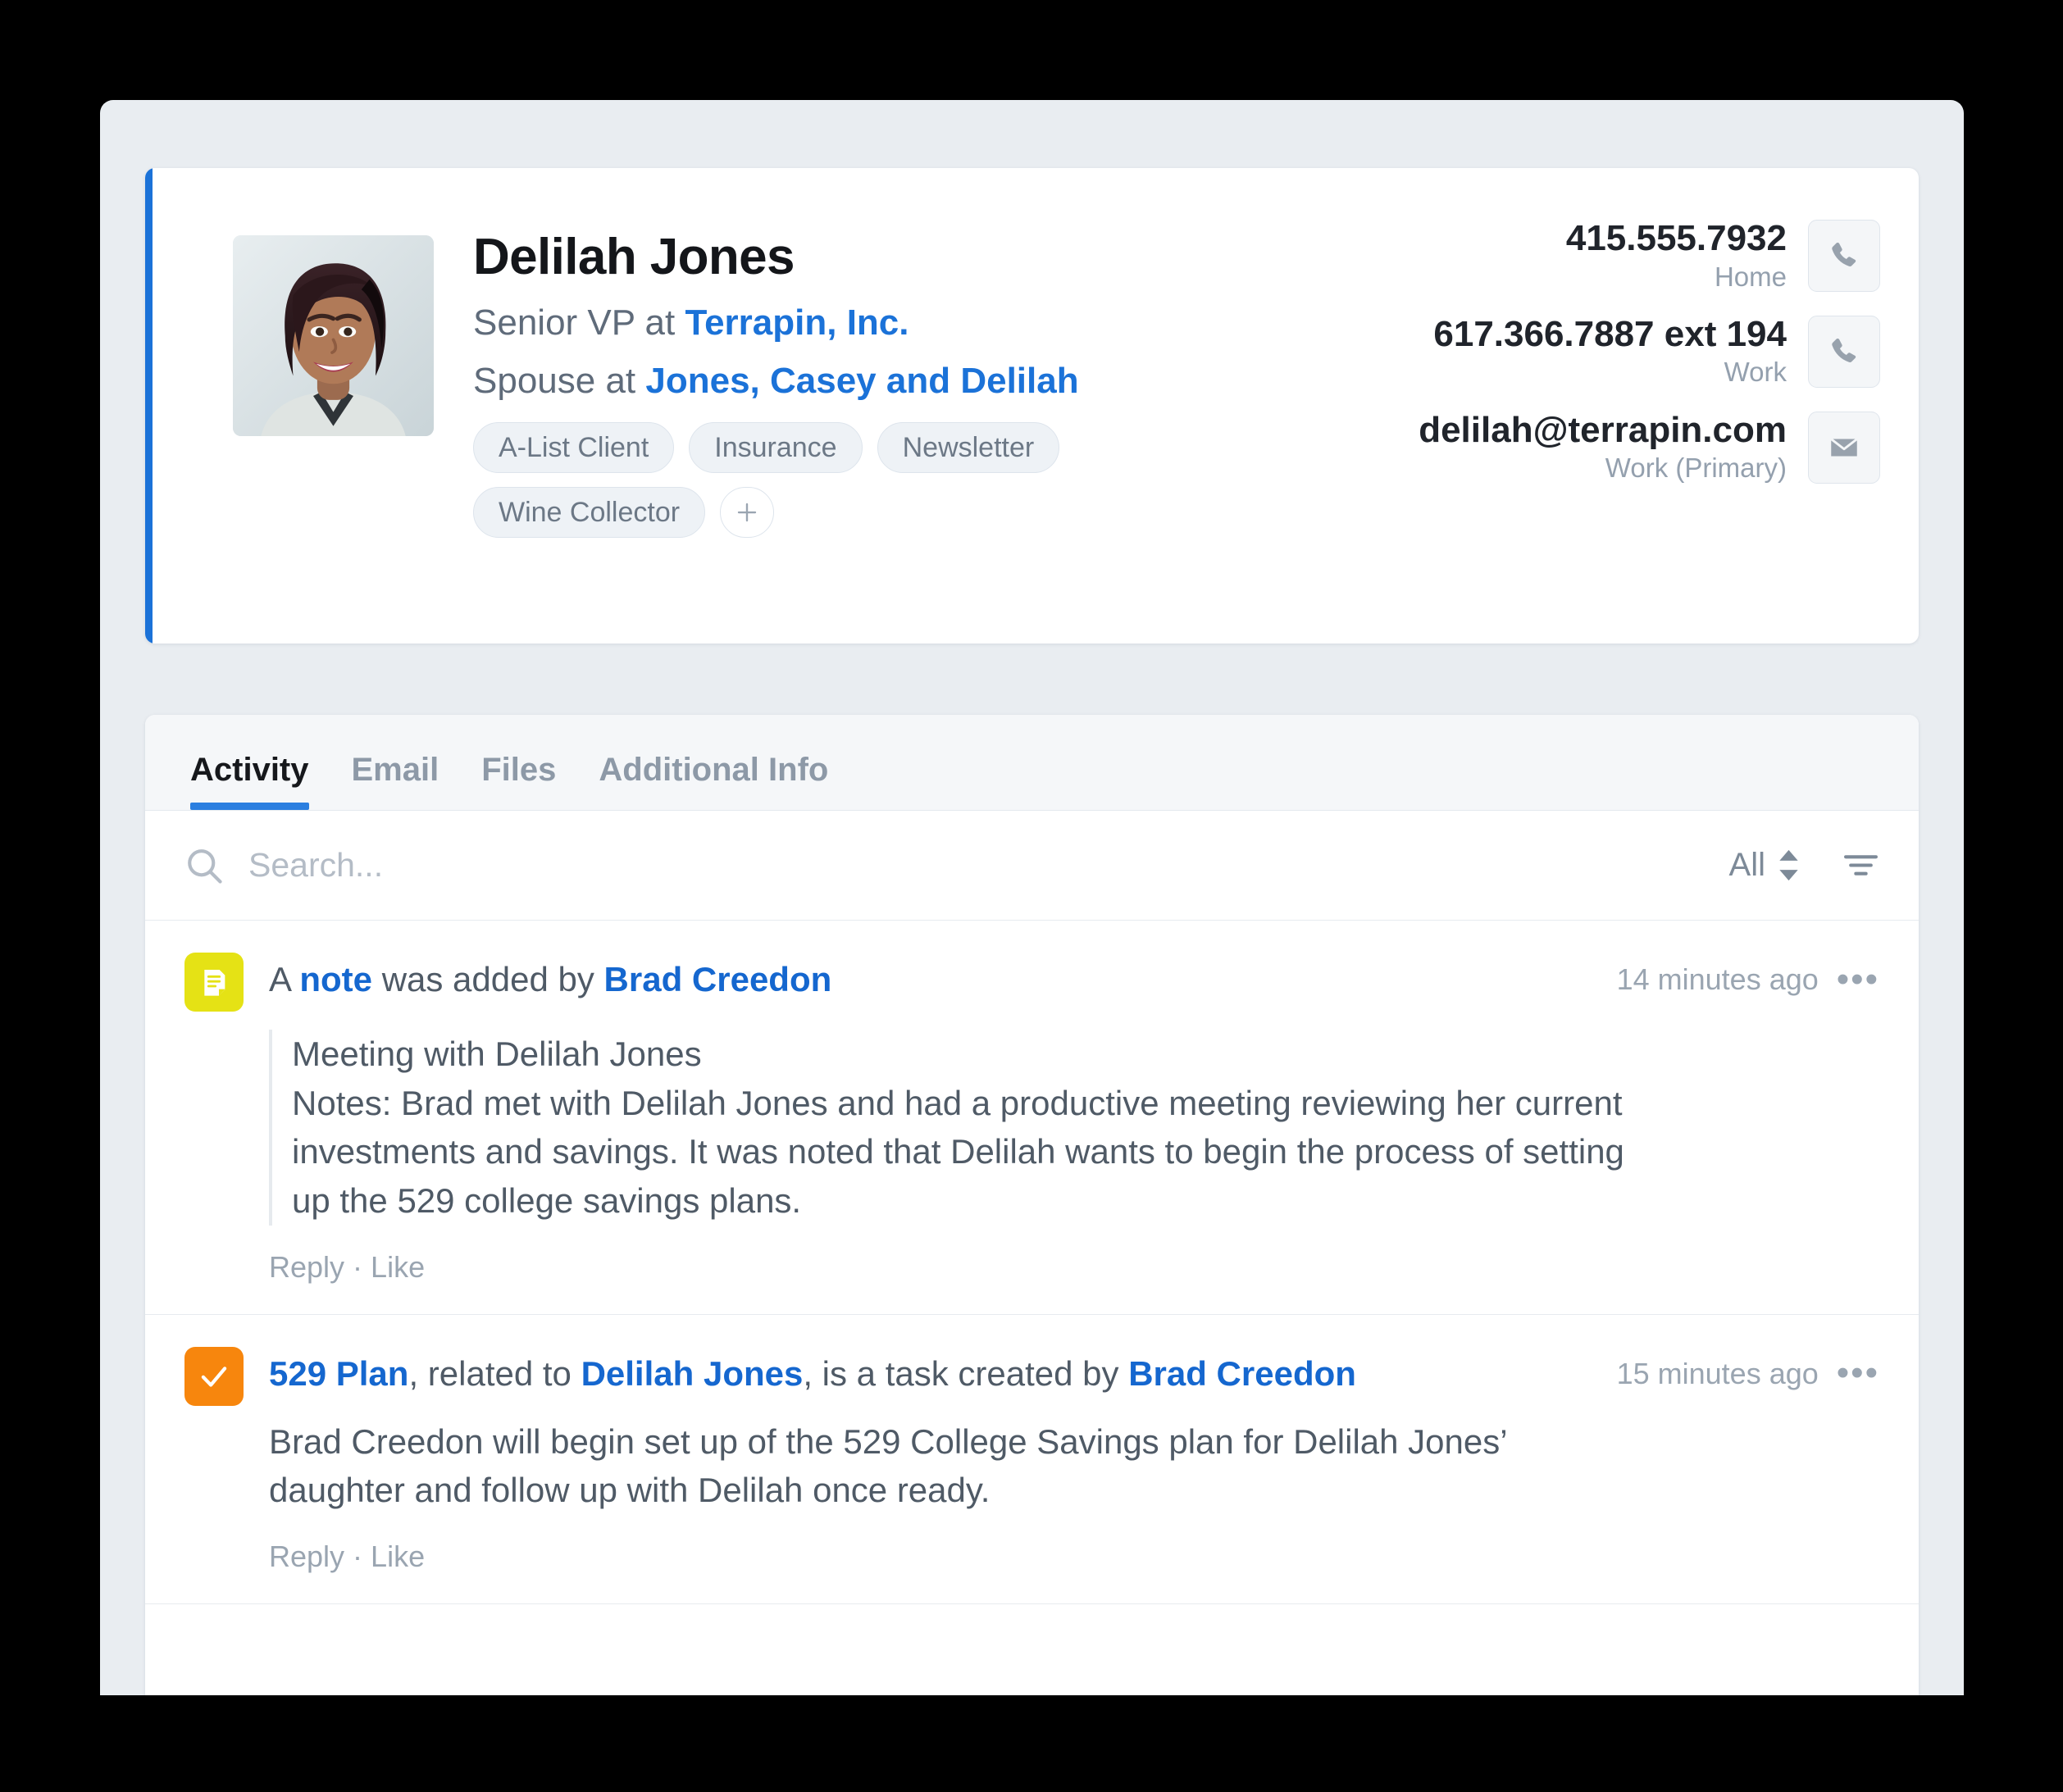 Image resolution: width=2063 pixels, height=1792 pixels. I want to click on filter-button, so click(1860, 865).